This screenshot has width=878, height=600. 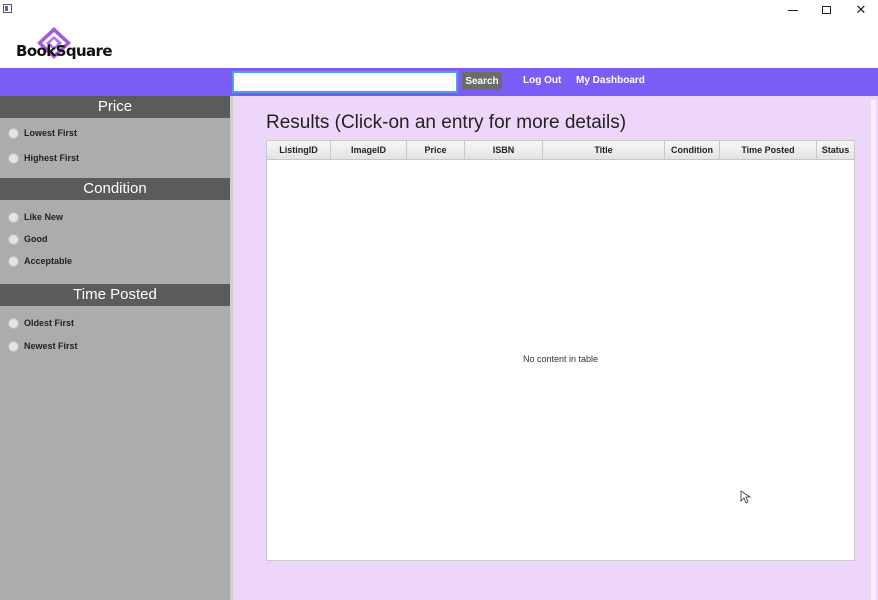 I want to click on filter-option-label: Like New, so click(x=44, y=217).